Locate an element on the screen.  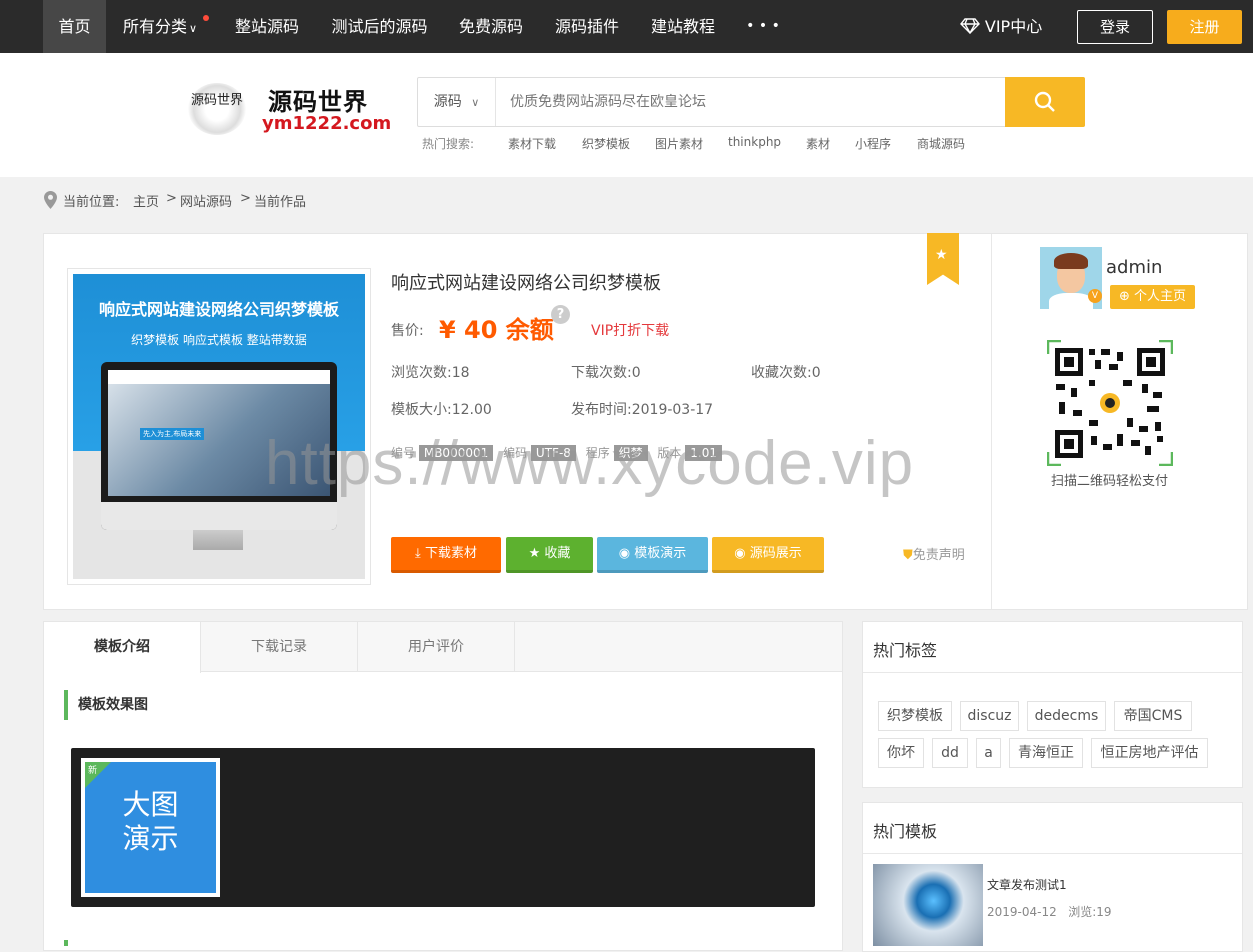
nav-home: 首页 is located at coordinates (74, 26).